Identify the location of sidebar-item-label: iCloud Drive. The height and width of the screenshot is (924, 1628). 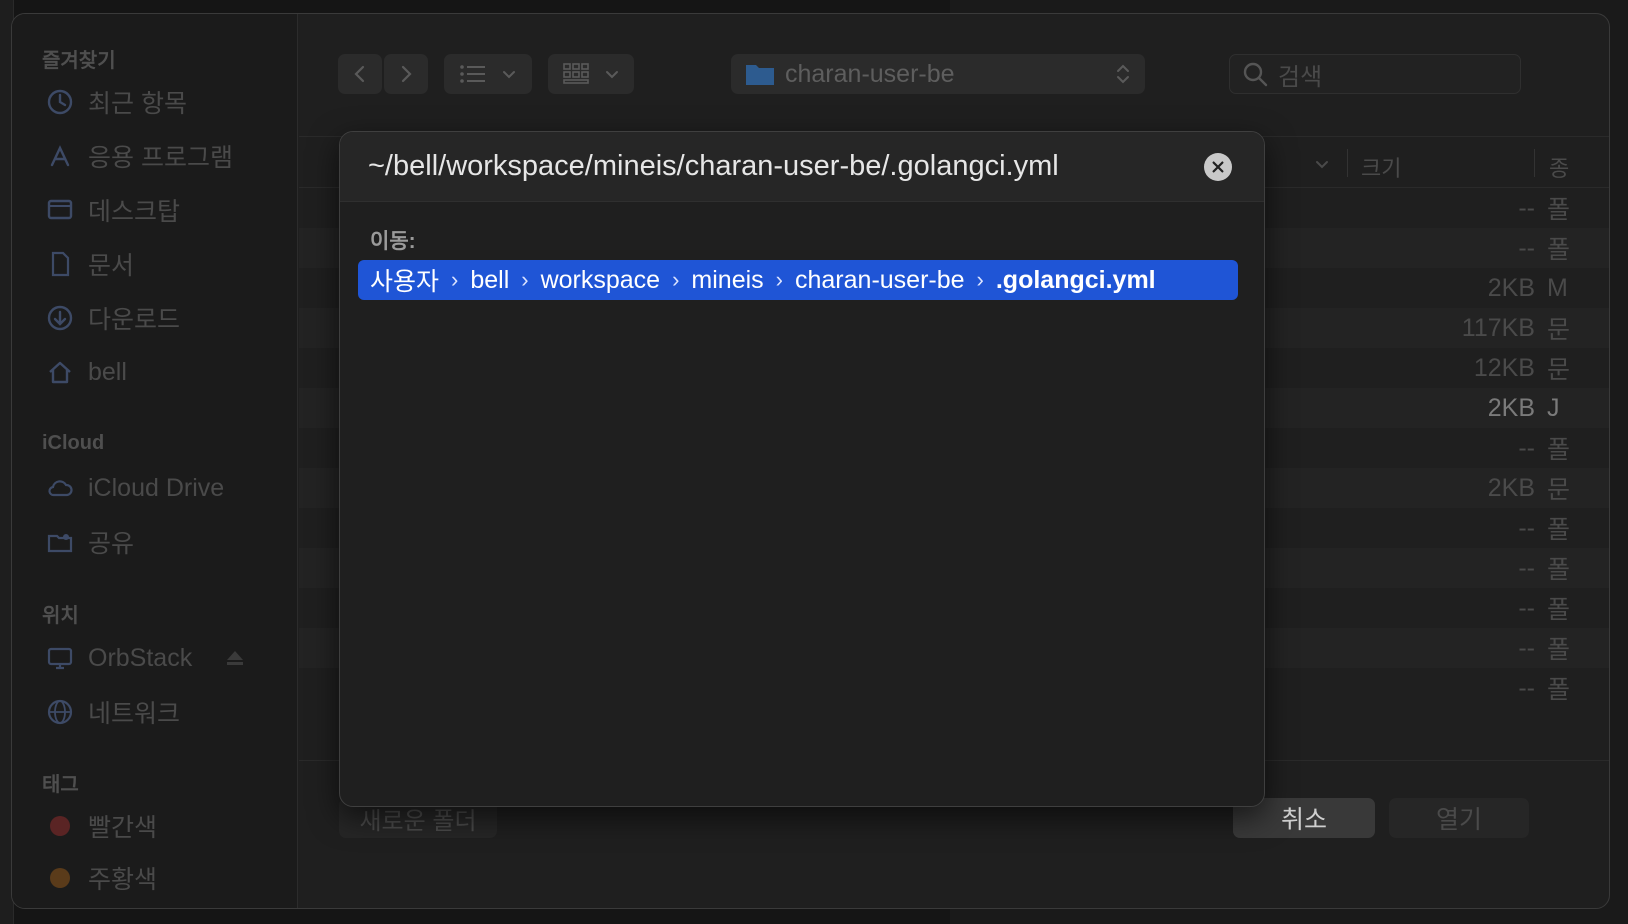
(156, 487).